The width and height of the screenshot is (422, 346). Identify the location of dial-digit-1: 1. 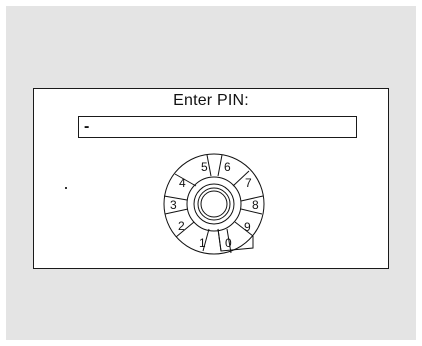
(202, 243).